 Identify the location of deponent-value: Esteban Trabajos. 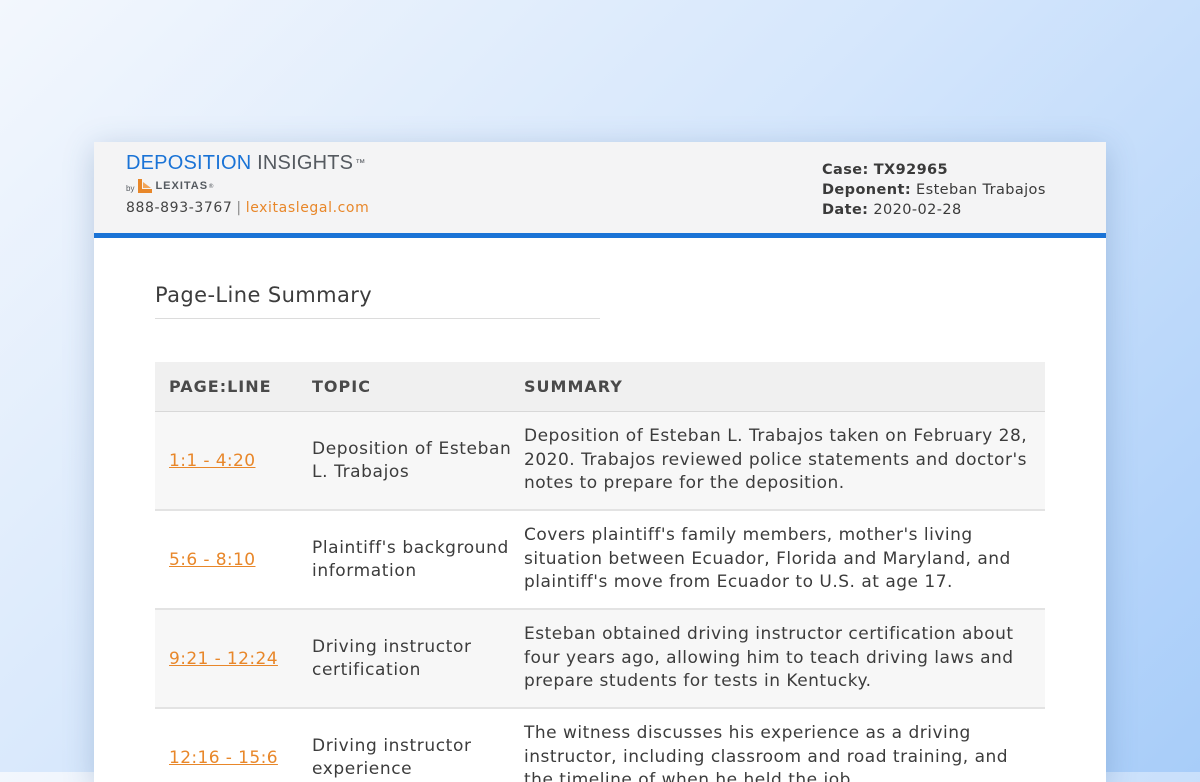
(981, 190).